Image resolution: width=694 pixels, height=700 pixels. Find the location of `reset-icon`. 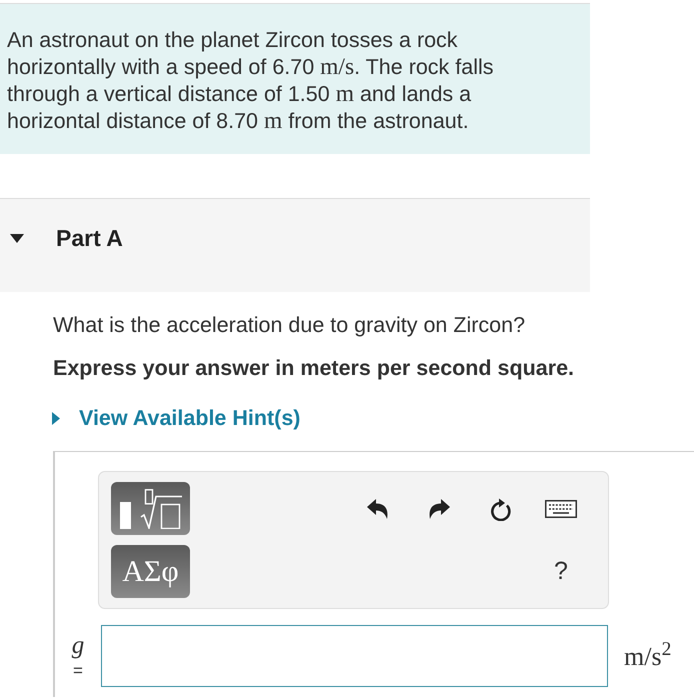

reset-icon is located at coordinates (500, 508).